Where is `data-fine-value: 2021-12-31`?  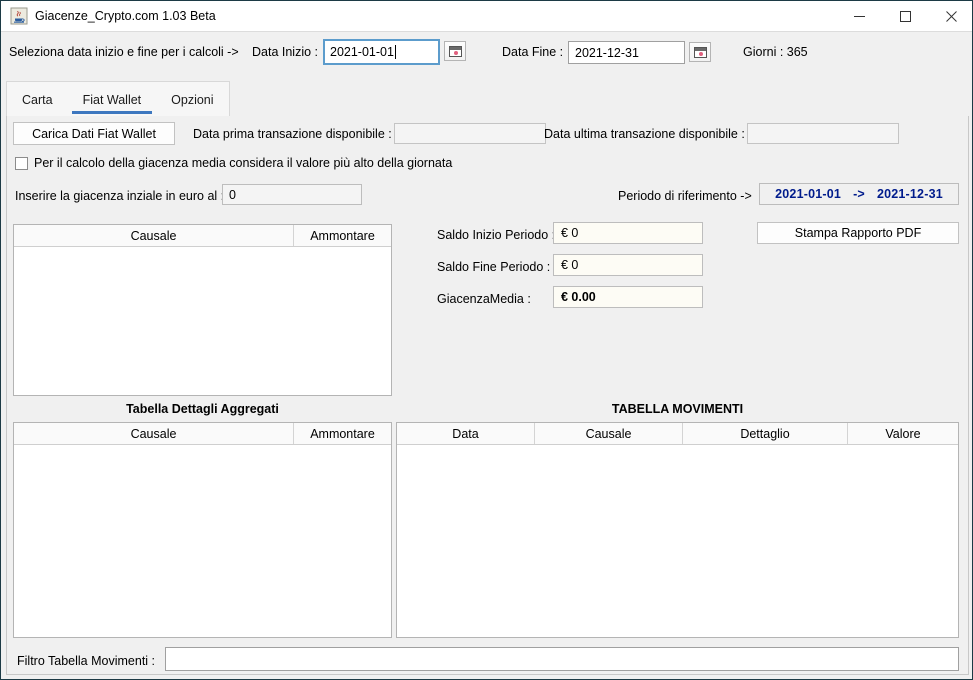 data-fine-value: 2021-12-31 is located at coordinates (607, 52).